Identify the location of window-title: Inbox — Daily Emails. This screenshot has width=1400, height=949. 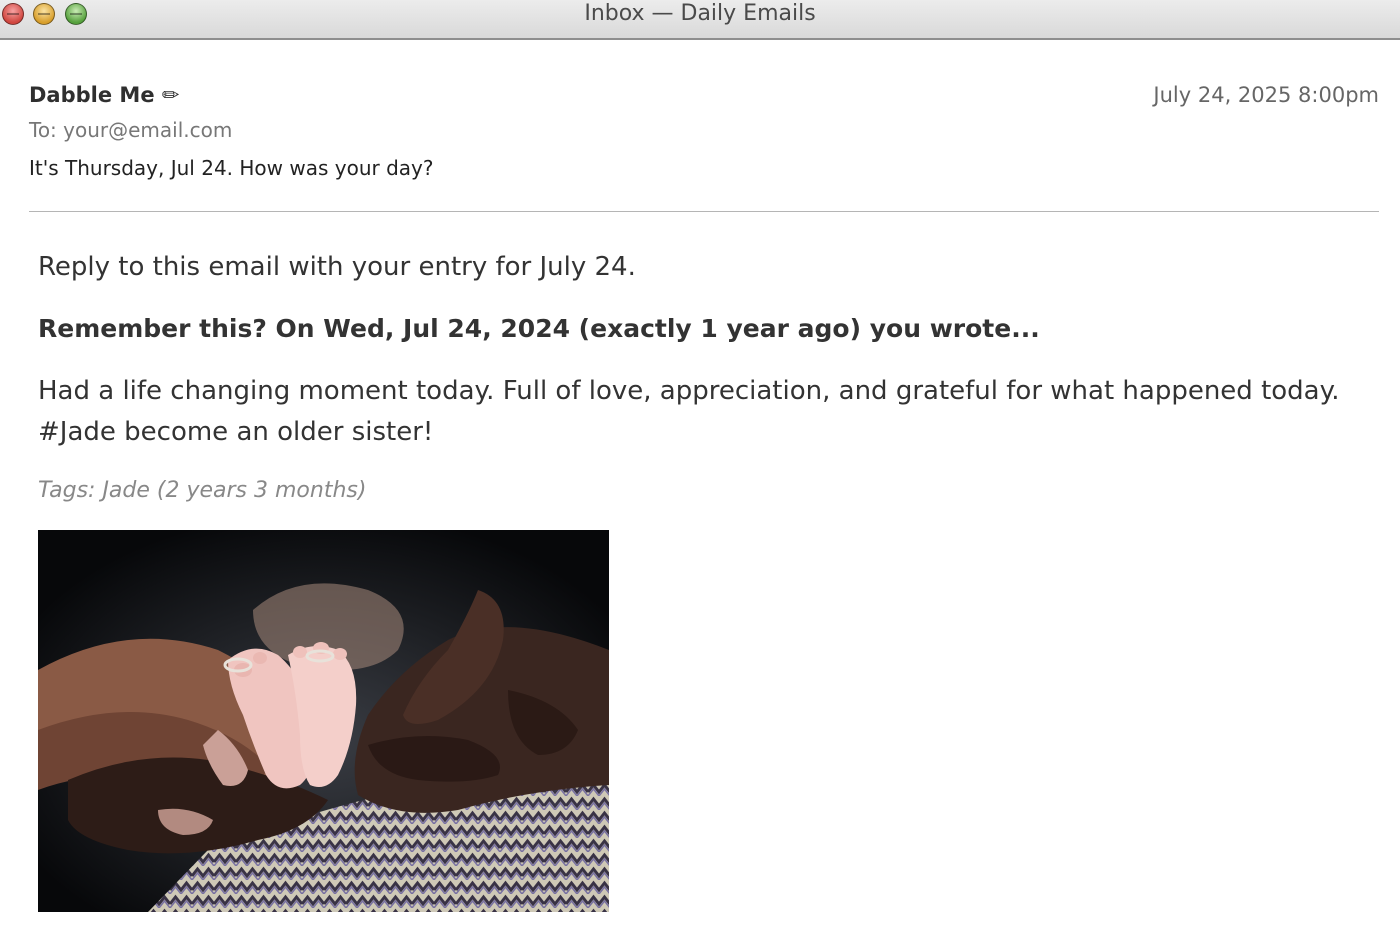
(700, 13).